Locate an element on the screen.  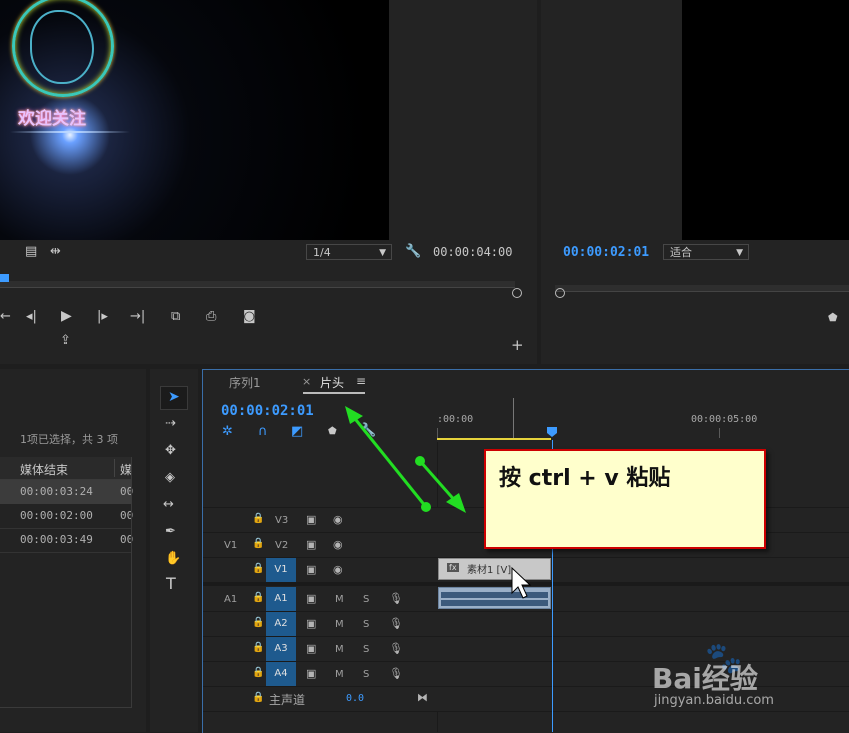
mouse-cursor-icon is located at coordinates (521, 582).